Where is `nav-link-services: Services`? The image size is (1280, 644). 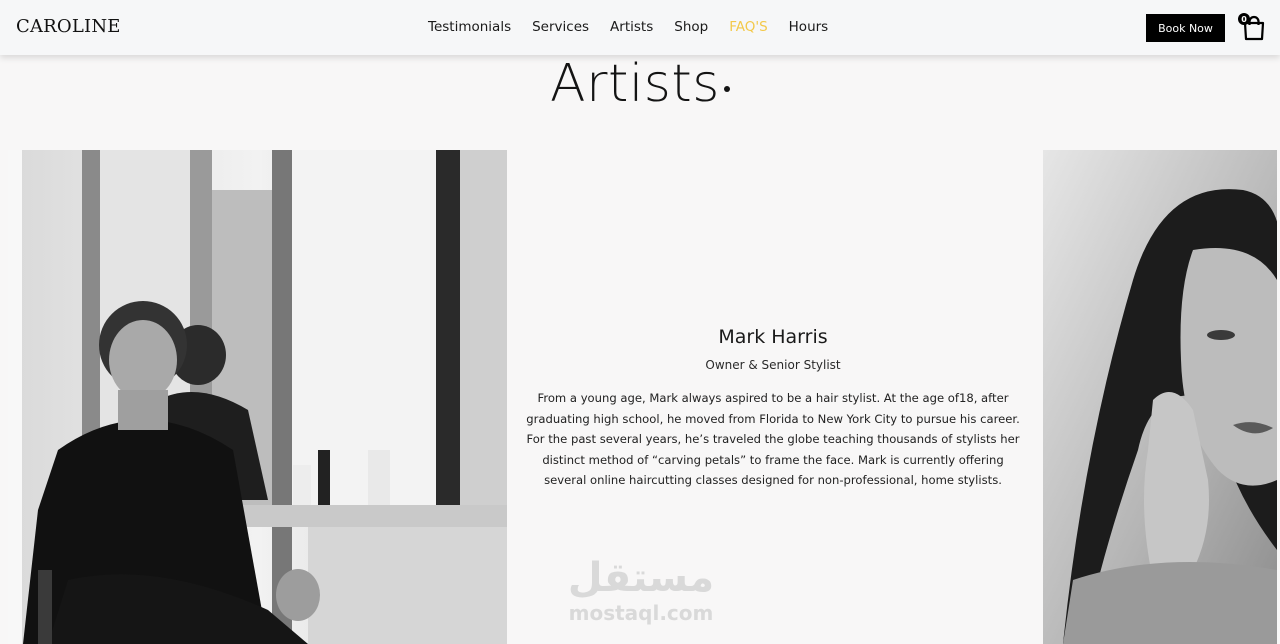 nav-link-services: Services is located at coordinates (560, 27).